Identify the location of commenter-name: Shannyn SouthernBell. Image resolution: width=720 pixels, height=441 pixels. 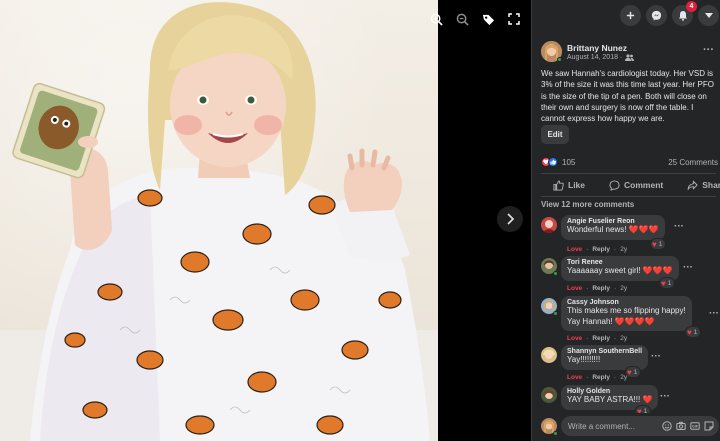
(604, 351).